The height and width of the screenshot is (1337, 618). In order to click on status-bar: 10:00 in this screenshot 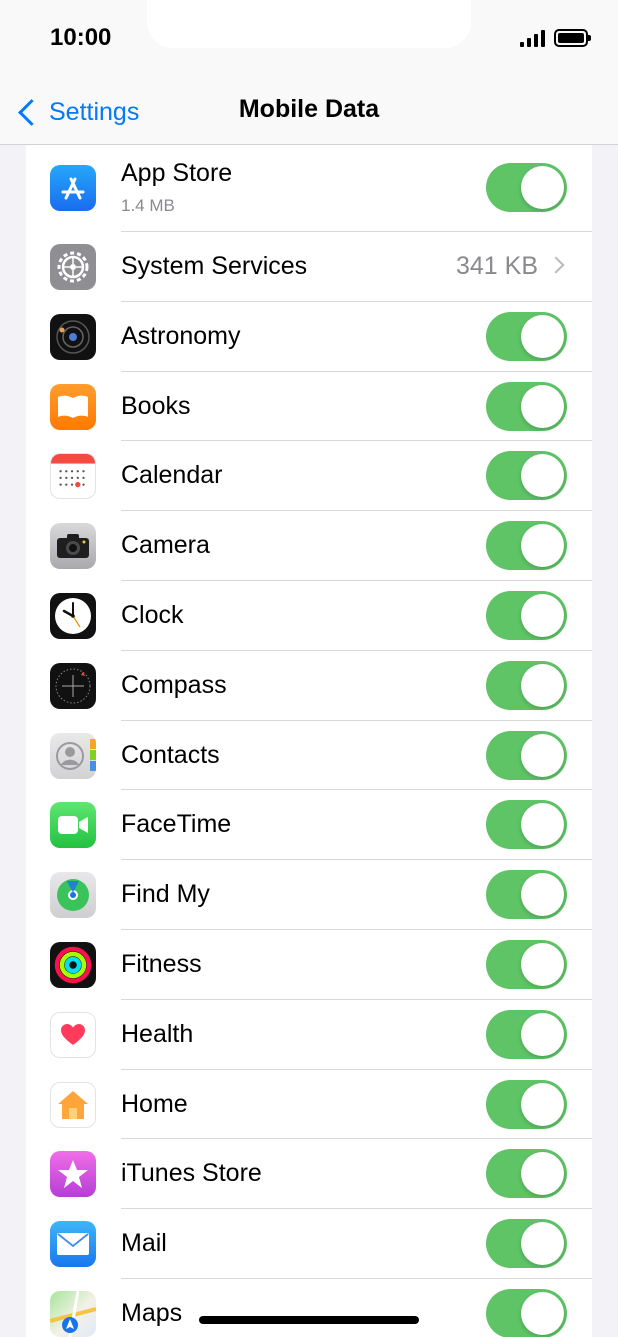, I will do `click(309, 40)`.